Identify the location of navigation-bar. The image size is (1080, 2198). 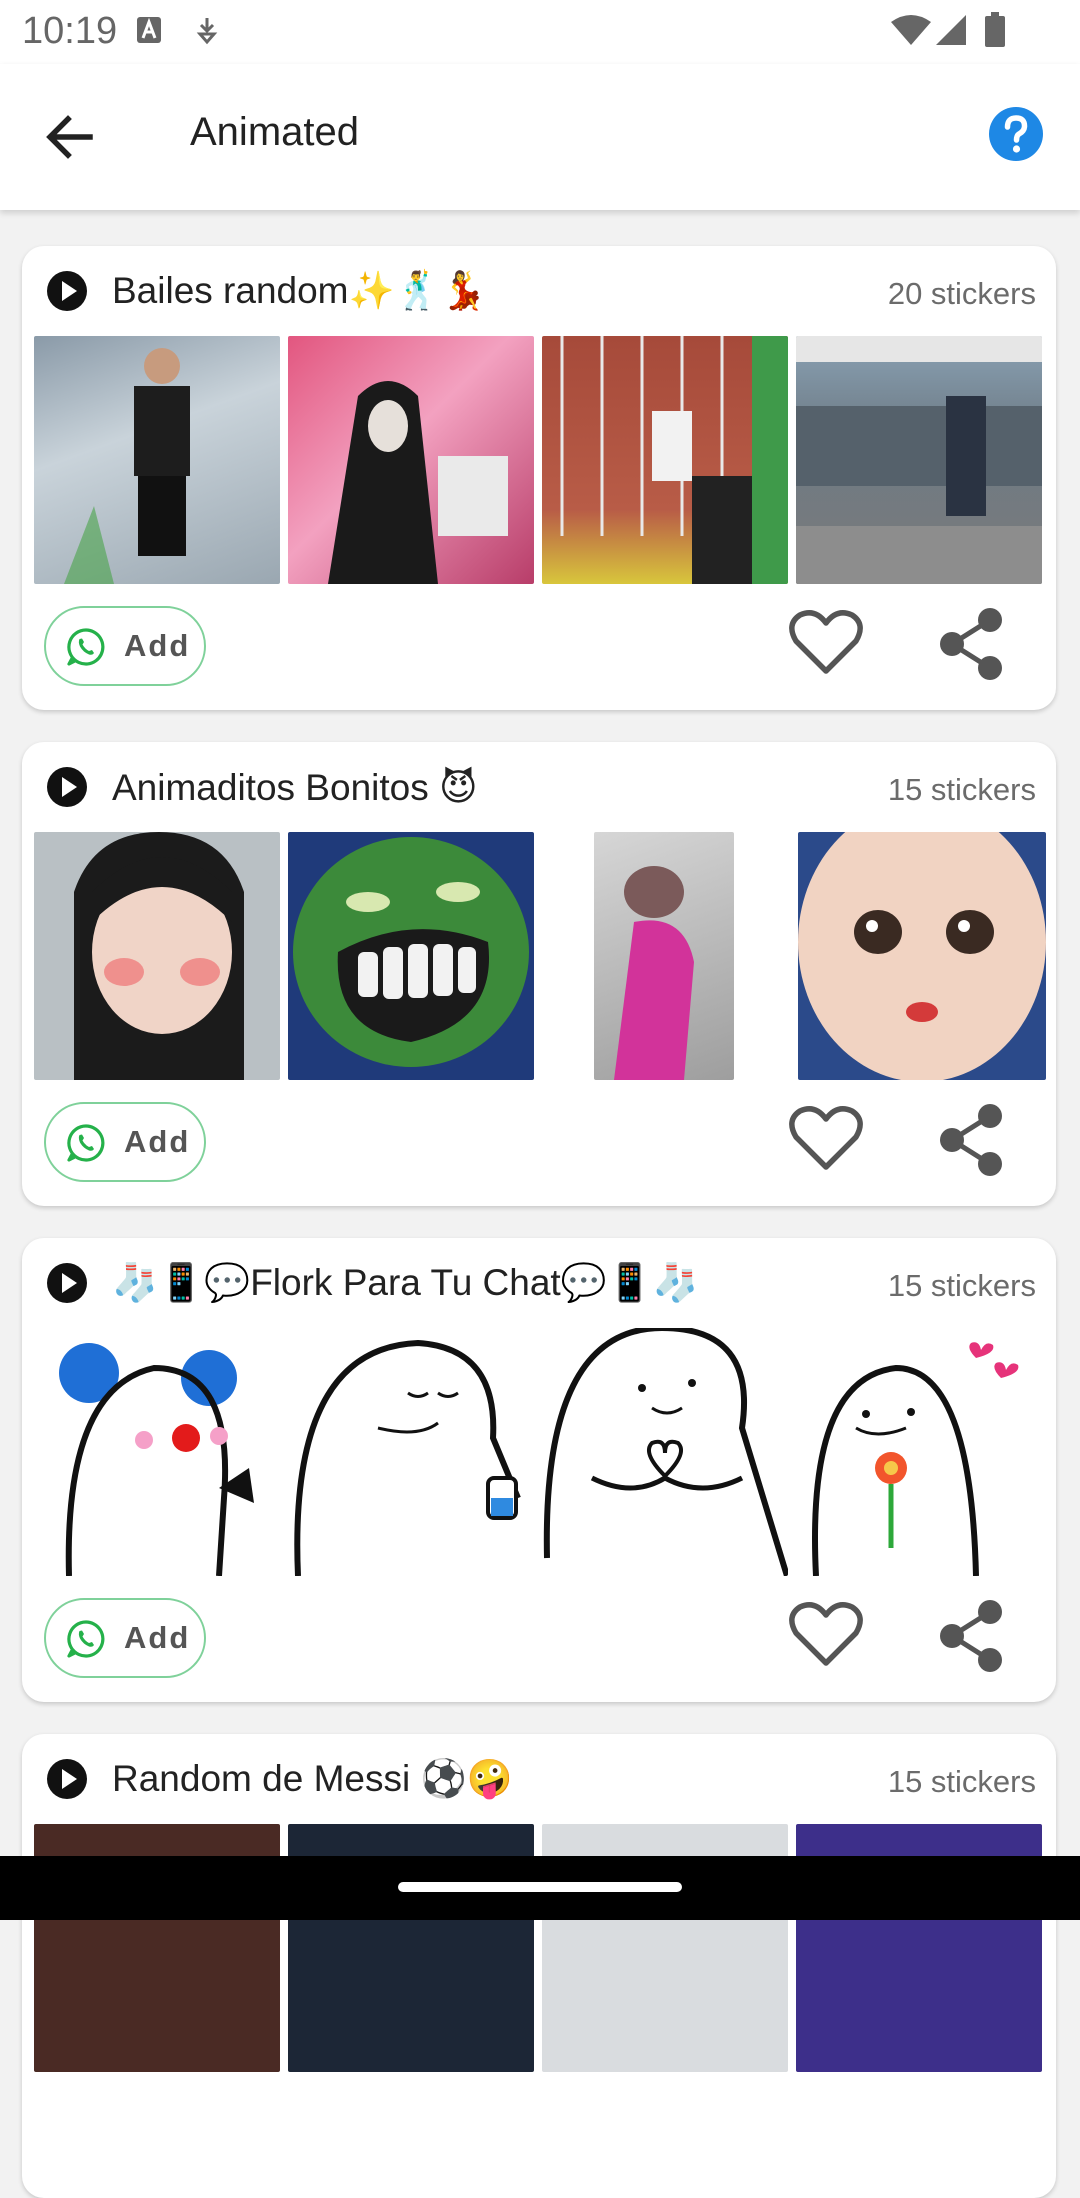
(540, 1888).